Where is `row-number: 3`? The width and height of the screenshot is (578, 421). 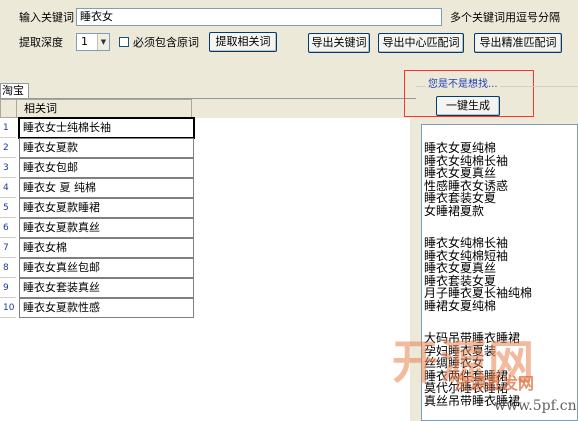
row-number: 3 is located at coordinates (8, 168).